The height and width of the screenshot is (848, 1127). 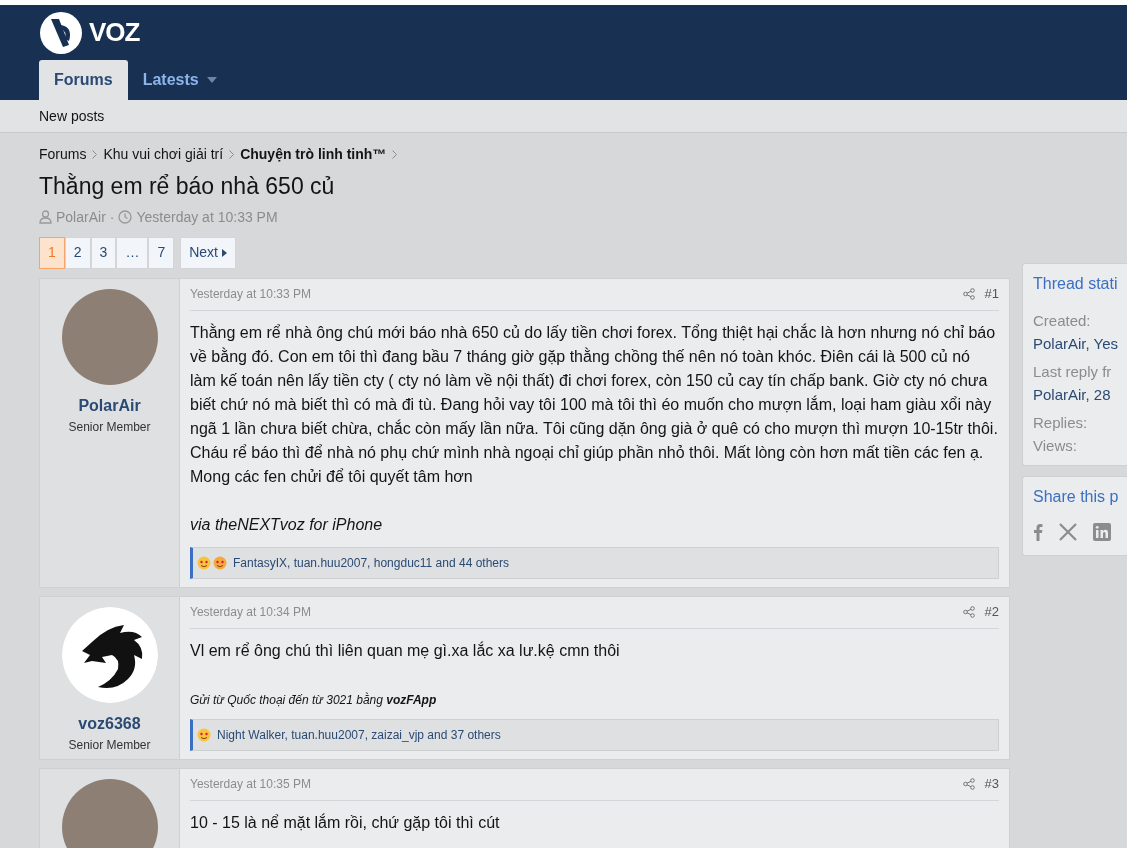 What do you see at coordinates (259, 524) in the screenshot?
I see `signature-link: theNEXTvoz` at bounding box center [259, 524].